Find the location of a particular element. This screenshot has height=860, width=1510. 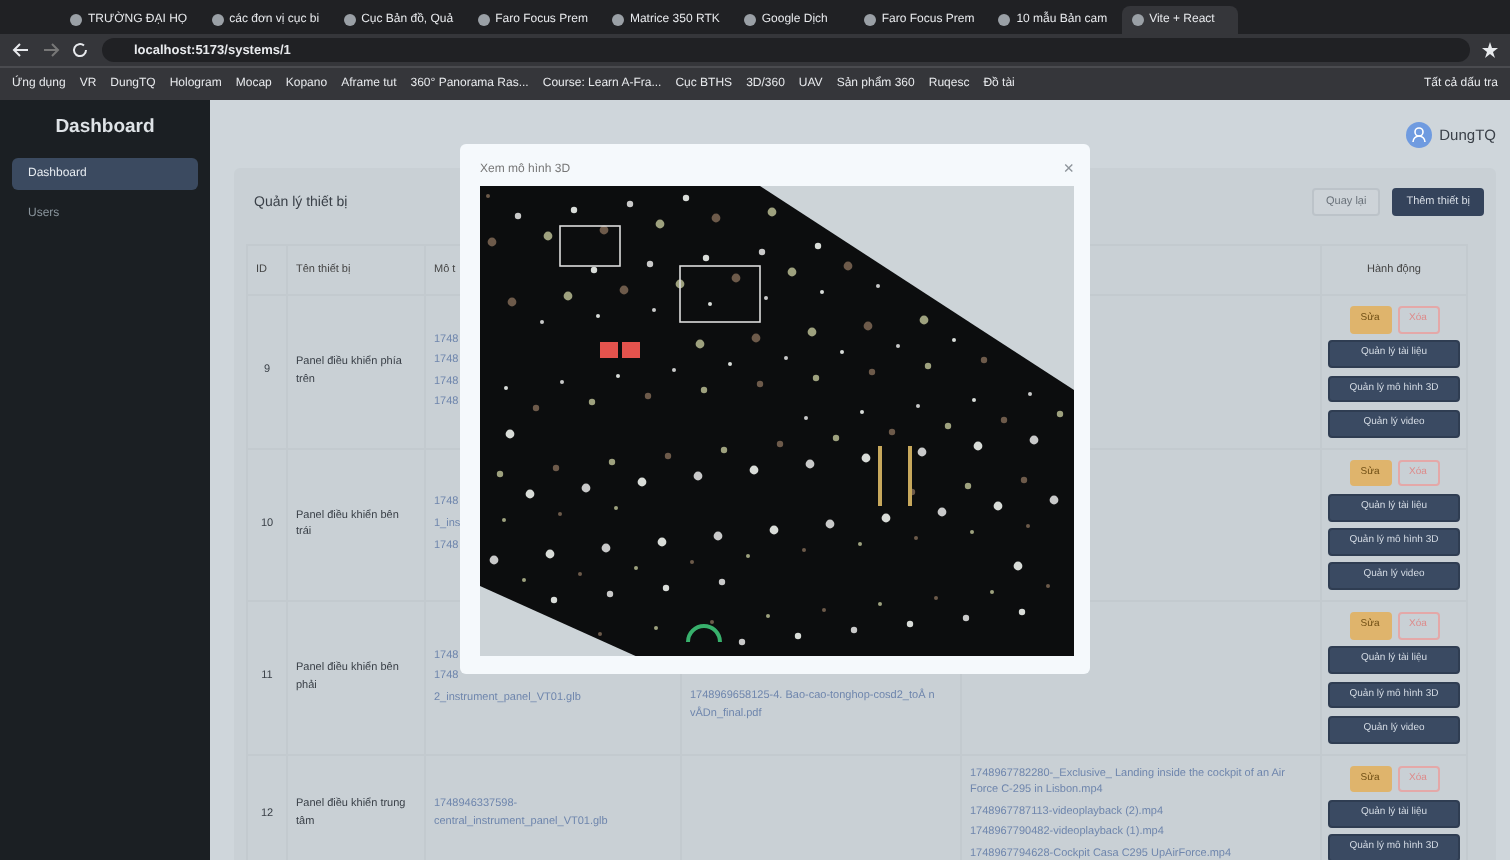

star-icon is located at coordinates (1490, 50).